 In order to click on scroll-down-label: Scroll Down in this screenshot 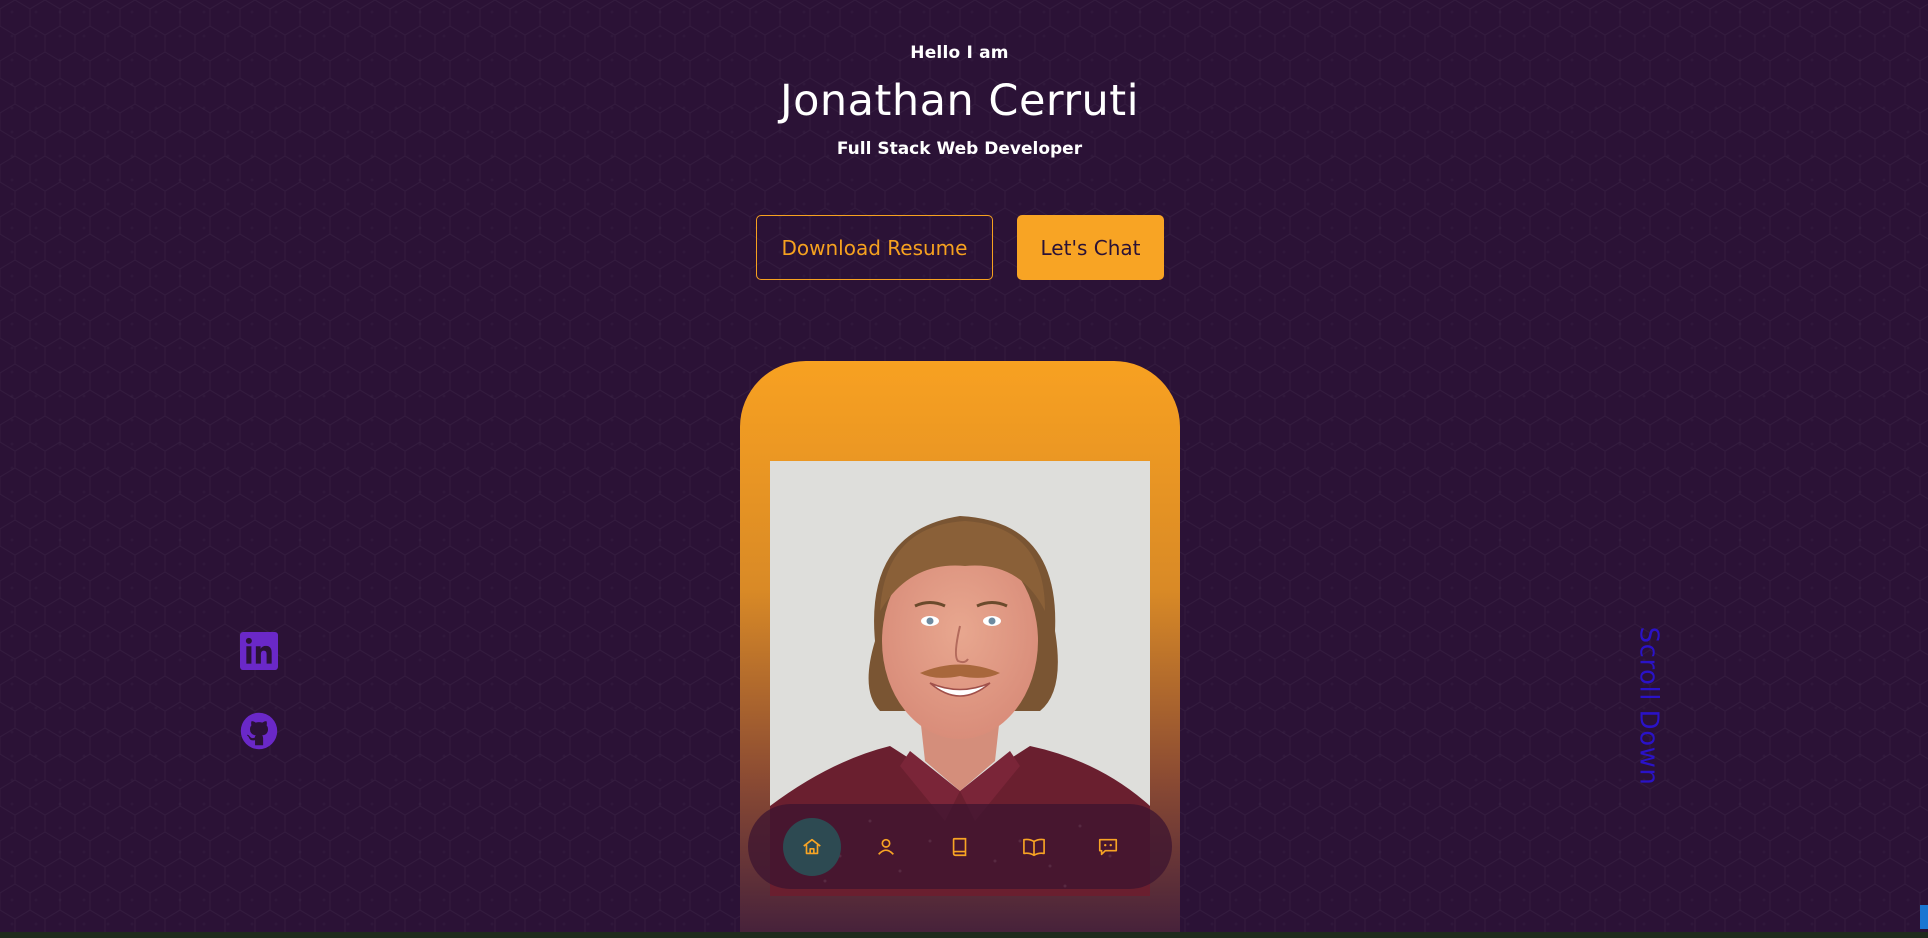, I will do `click(1648, 706)`.